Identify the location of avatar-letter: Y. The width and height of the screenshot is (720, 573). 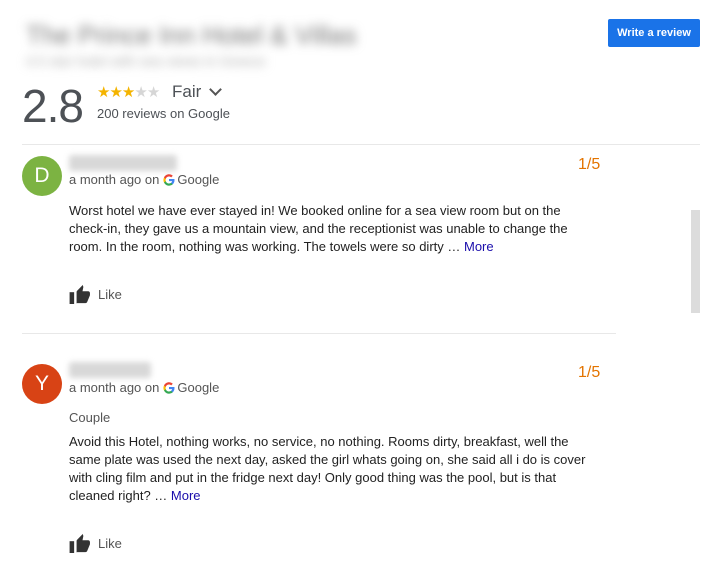
(41, 383).